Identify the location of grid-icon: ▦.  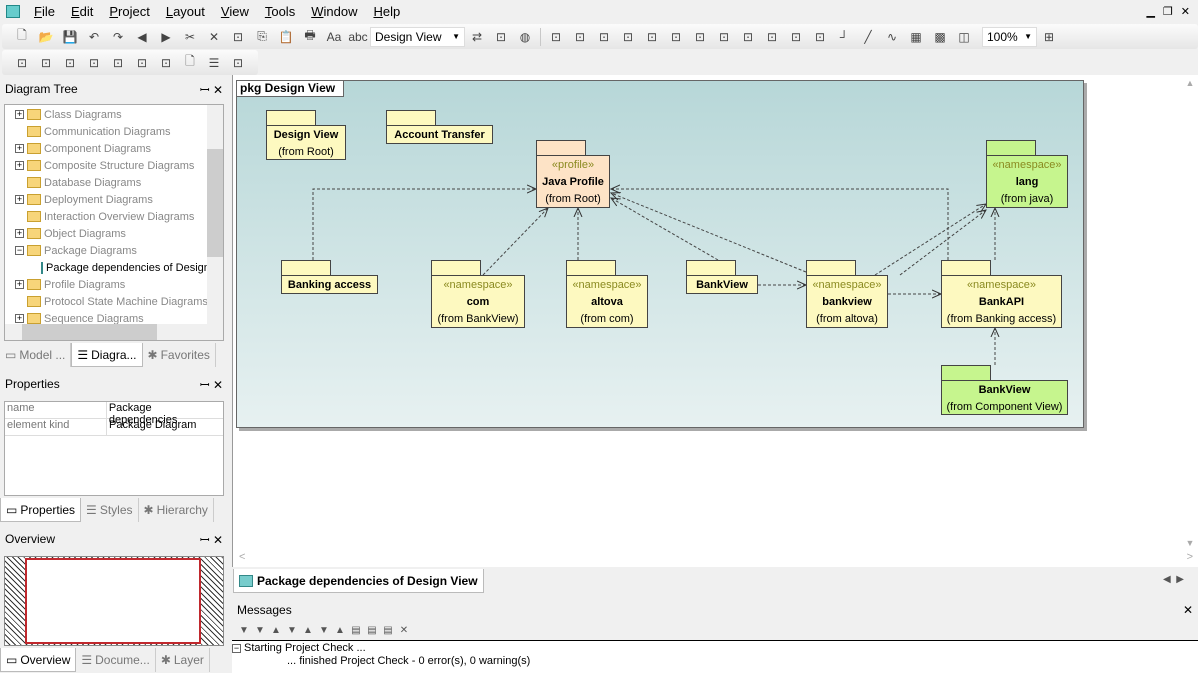
(916, 37).